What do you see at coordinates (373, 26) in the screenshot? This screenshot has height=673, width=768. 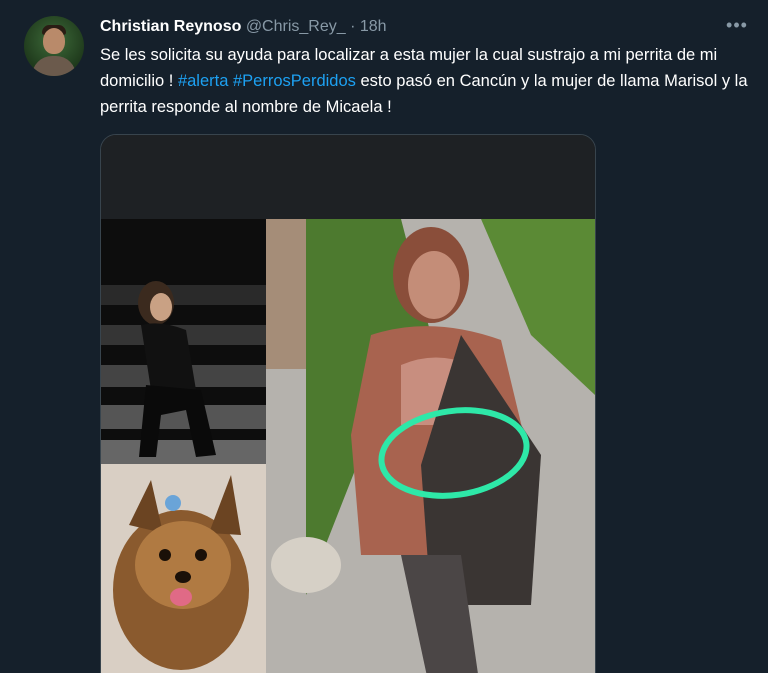 I see `tweet-time: 18h` at bounding box center [373, 26].